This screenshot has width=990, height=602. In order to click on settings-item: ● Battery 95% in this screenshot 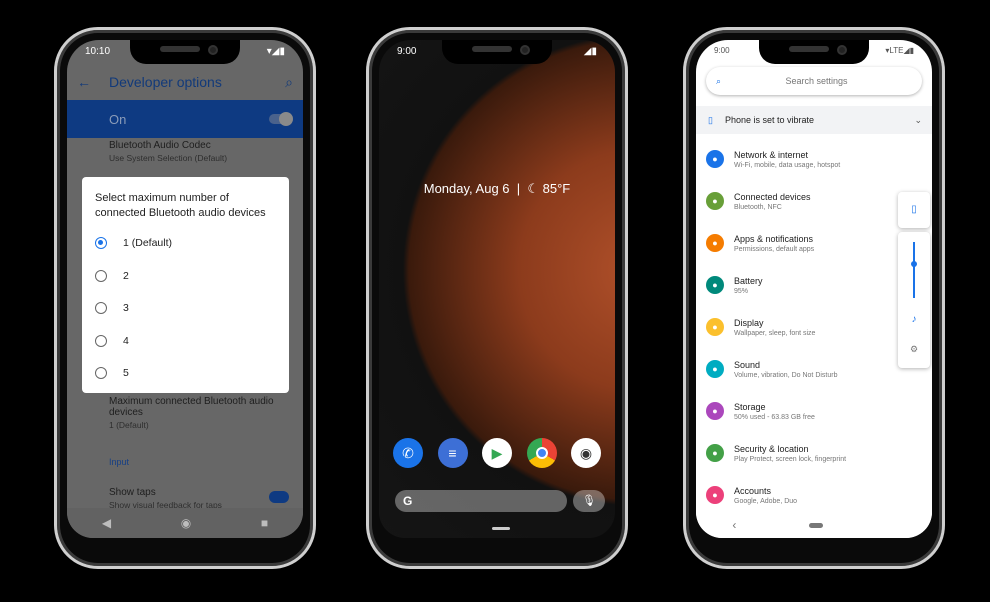, I will do `click(814, 285)`.